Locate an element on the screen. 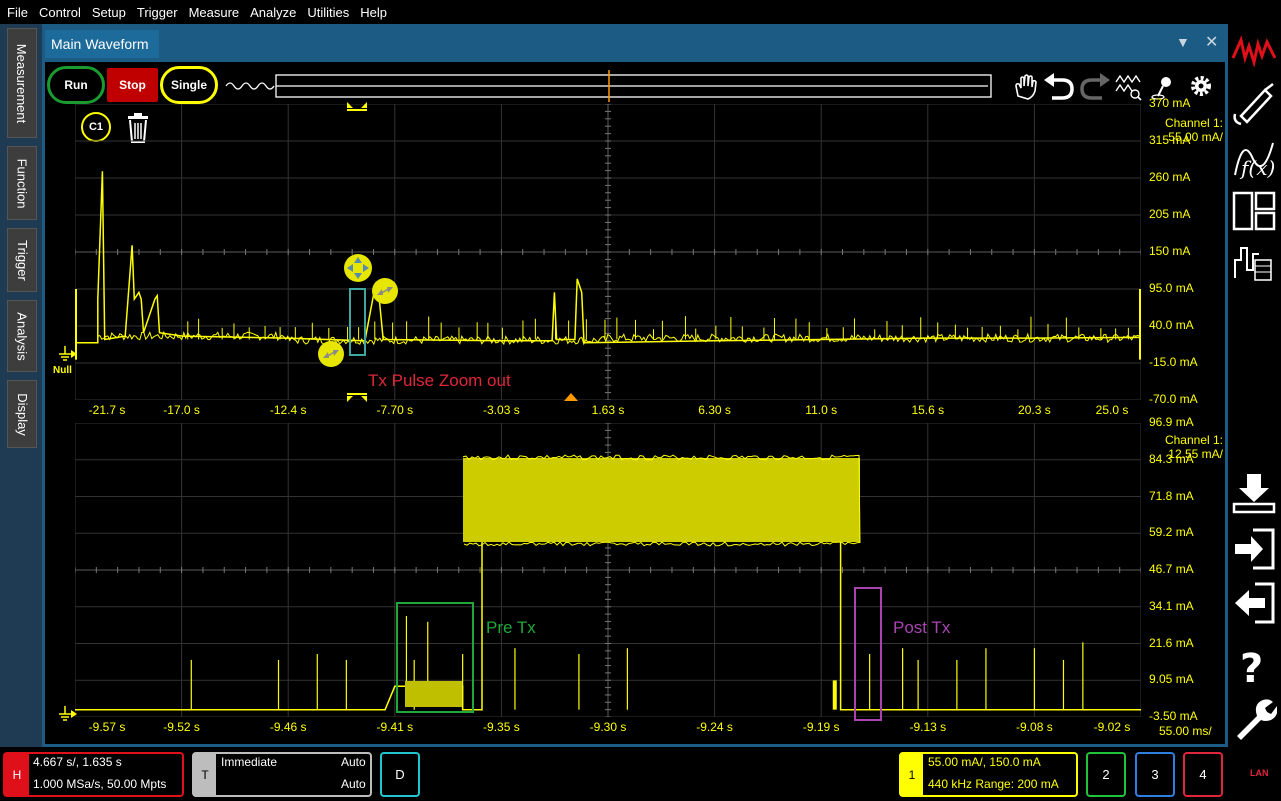 The image size is (1281, 801). zoom-out-annotation: Tx Pulse Zoom out is located at coordinates (439, 380).